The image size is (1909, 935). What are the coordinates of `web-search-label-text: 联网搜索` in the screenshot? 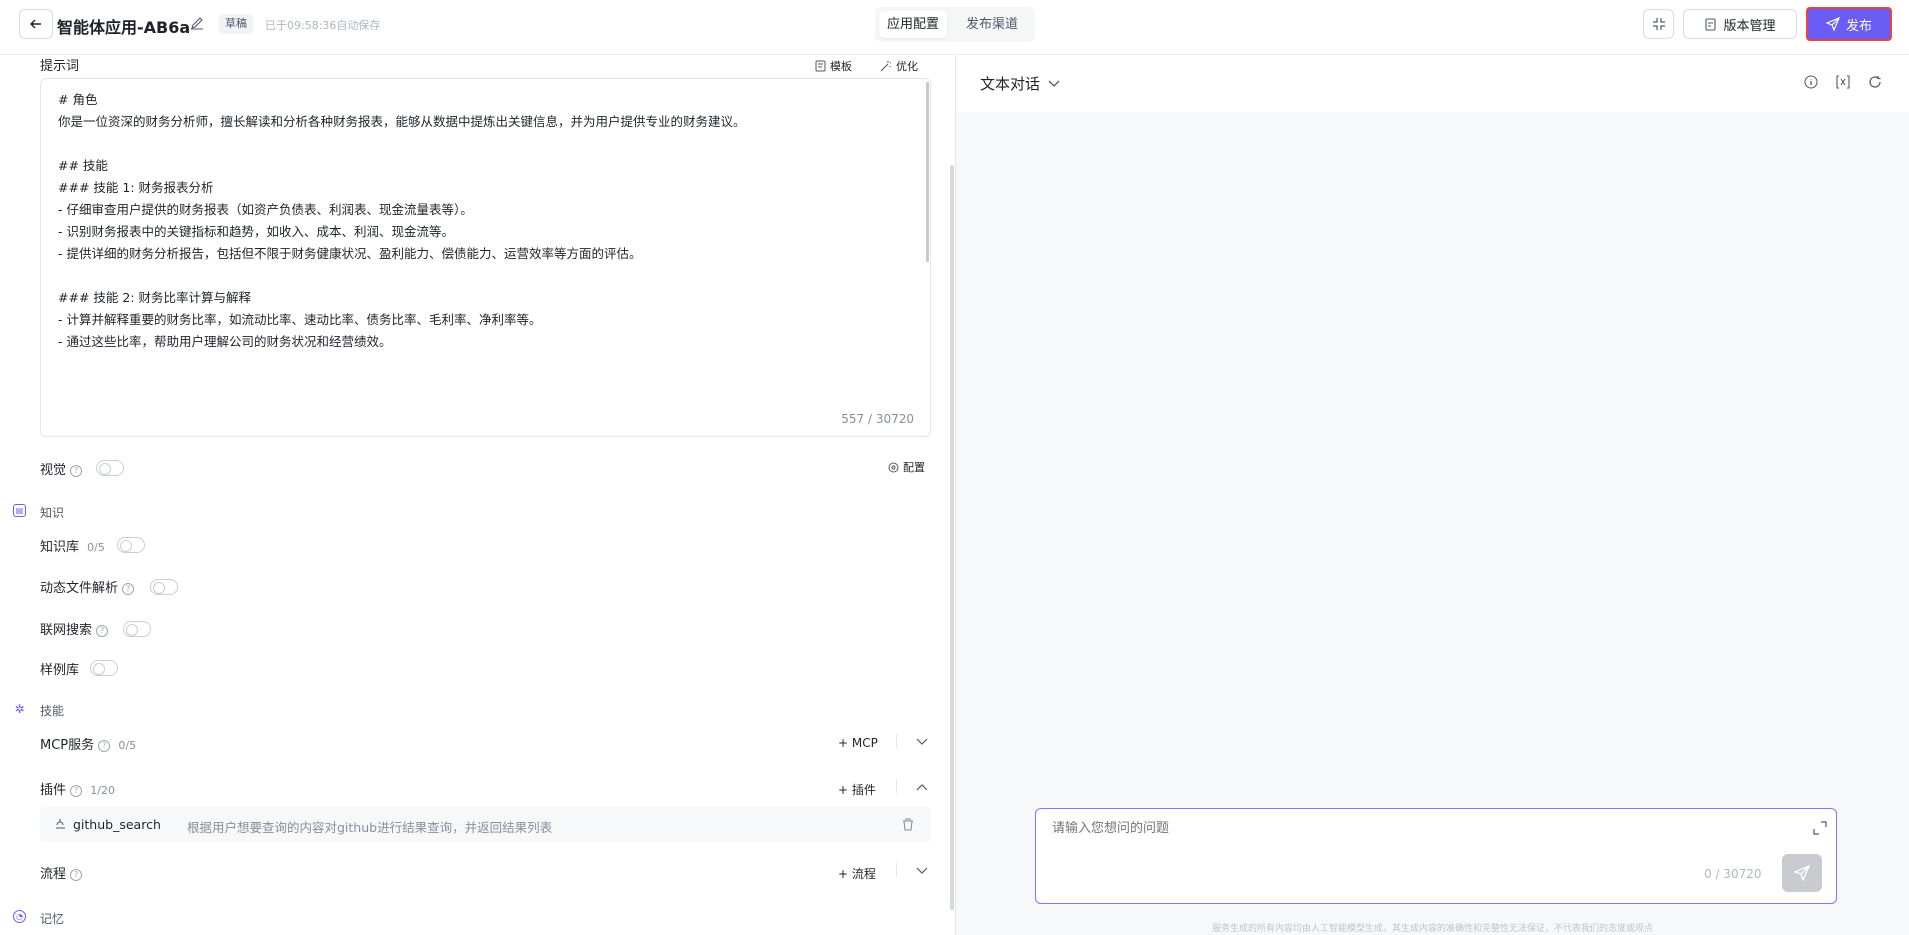 It's located at (66, 630).